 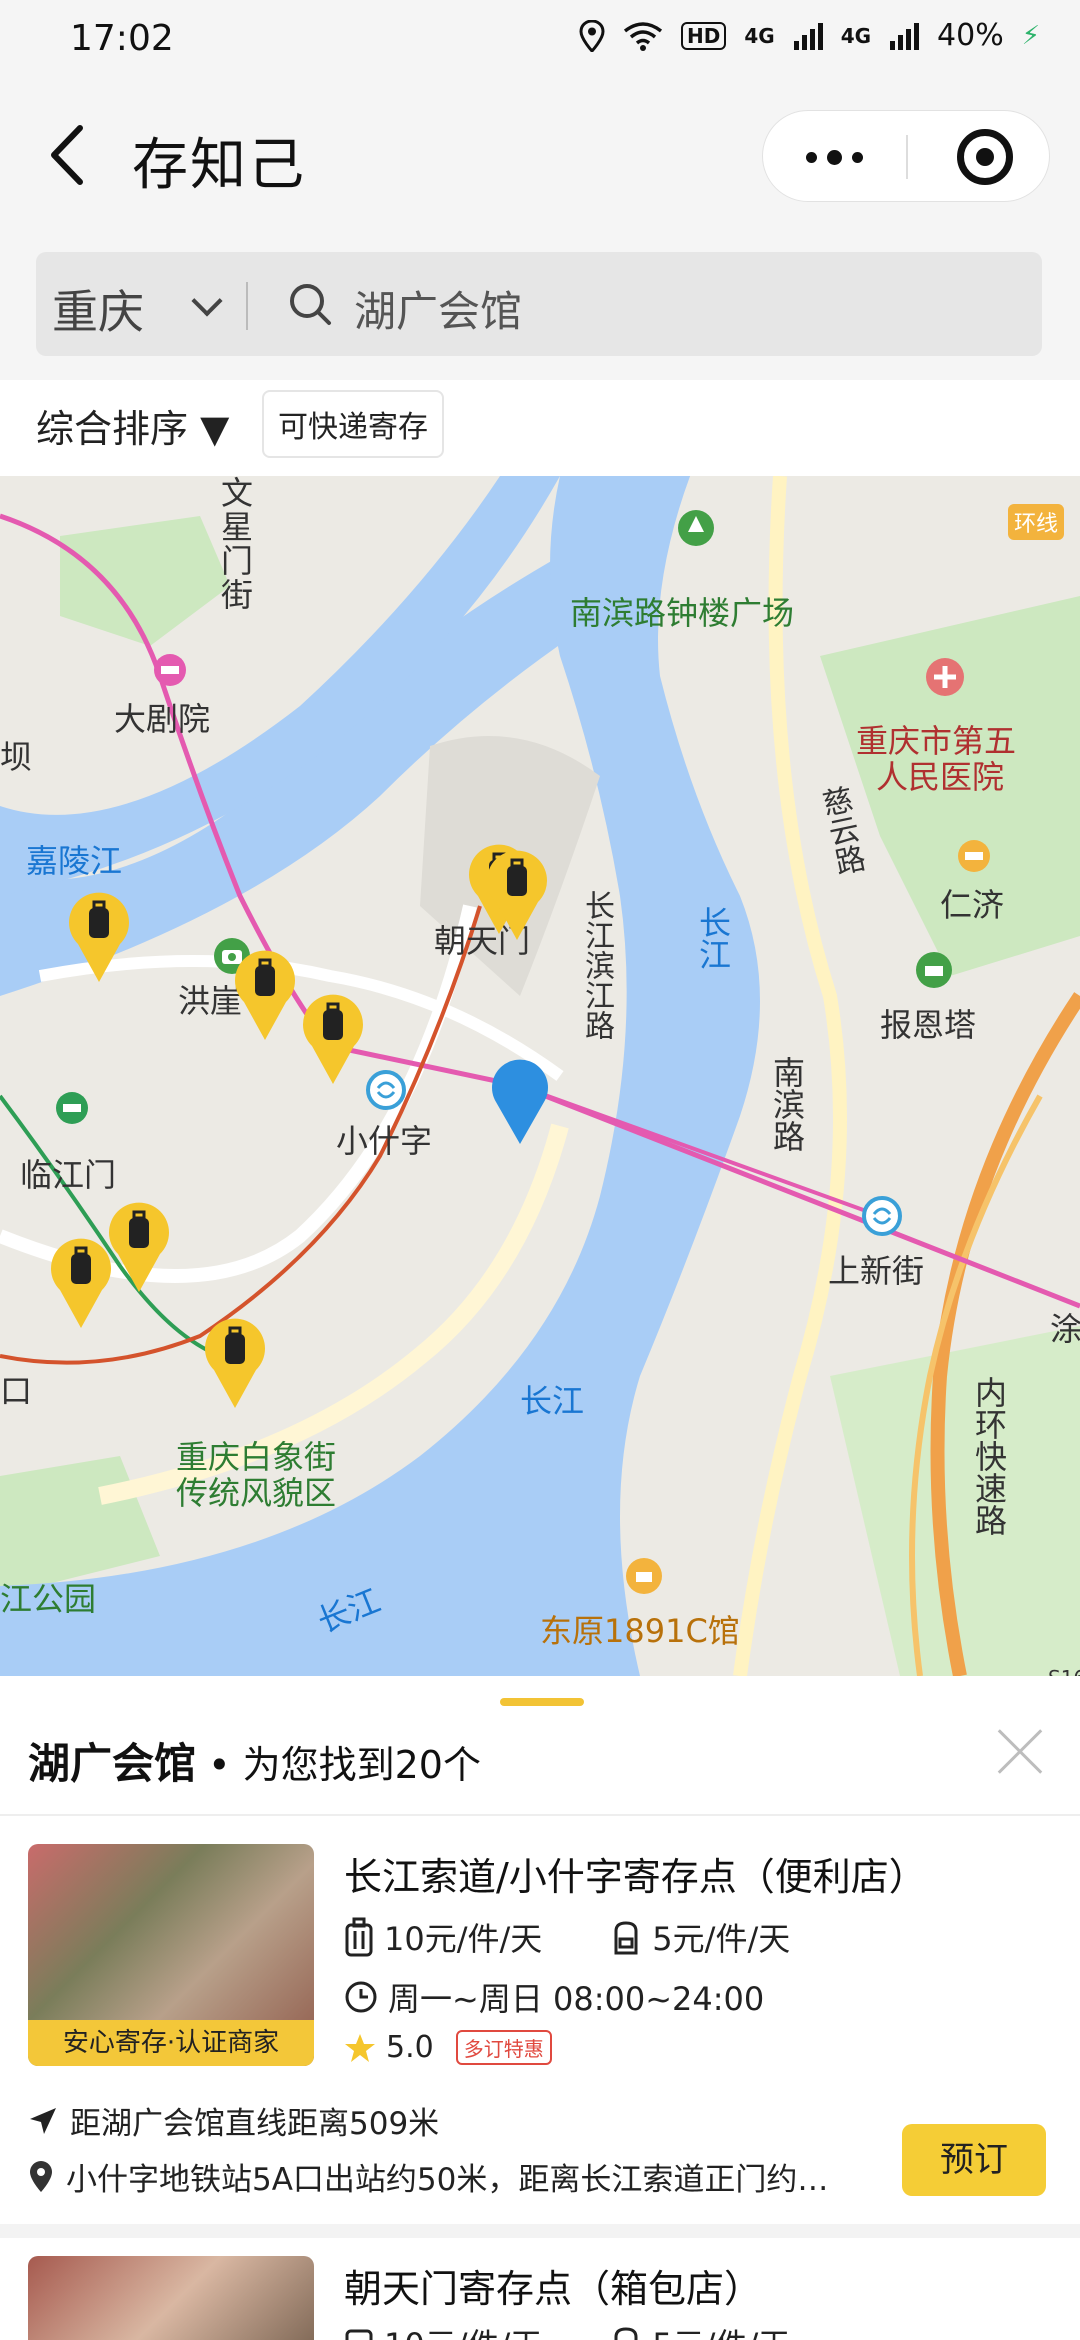 I want to click on hospital-icon, so click(x=945, y=677).